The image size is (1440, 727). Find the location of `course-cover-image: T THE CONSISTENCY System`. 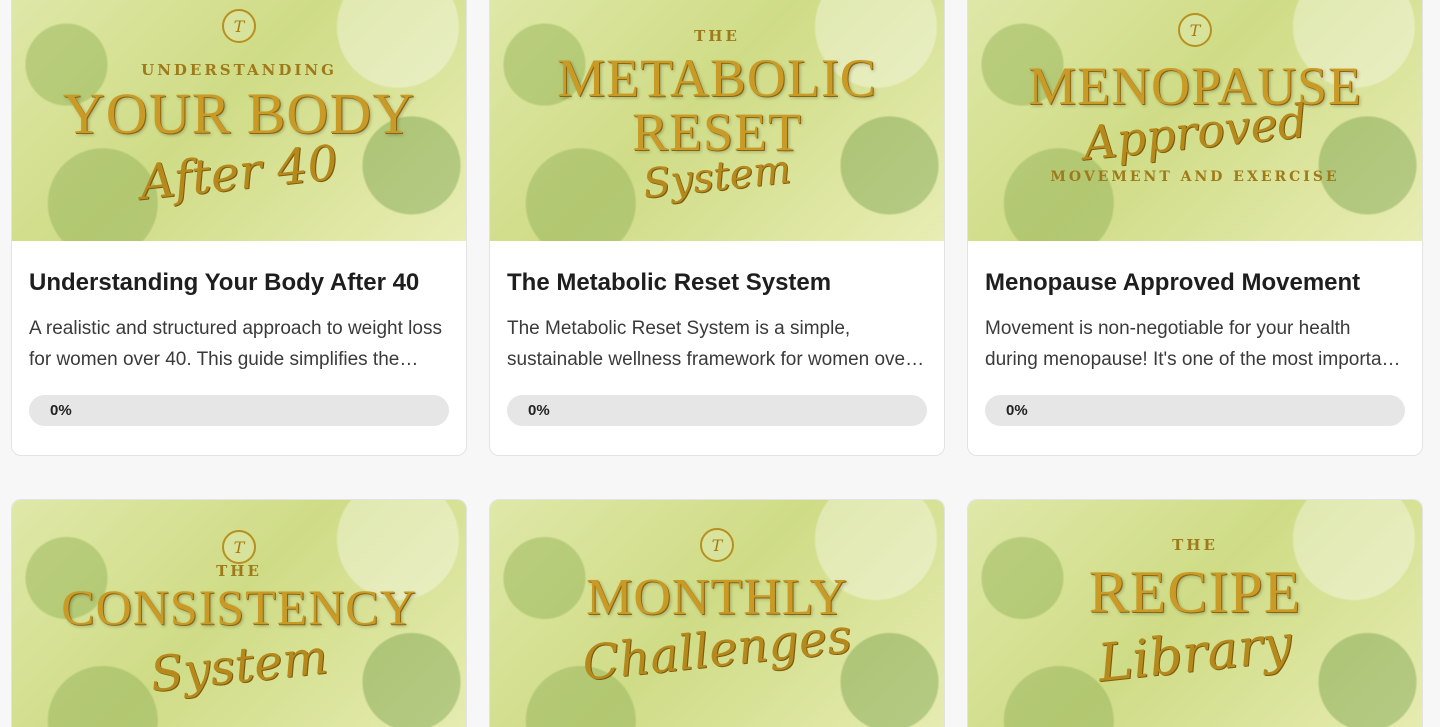

course-cover-image: T THE CONSISTENCY System is located at coordinates (239, 613).